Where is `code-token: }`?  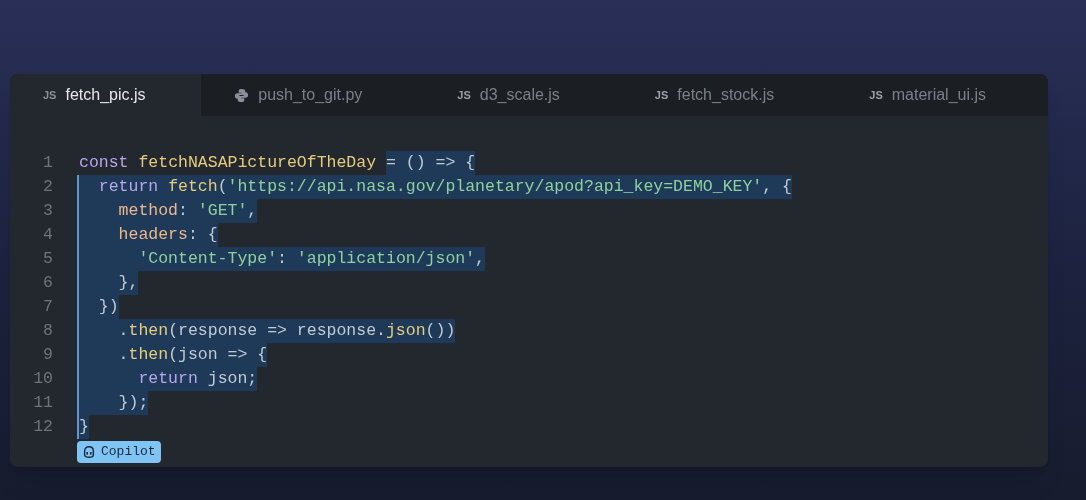 code-token: } is located at coordinates (84, 427).